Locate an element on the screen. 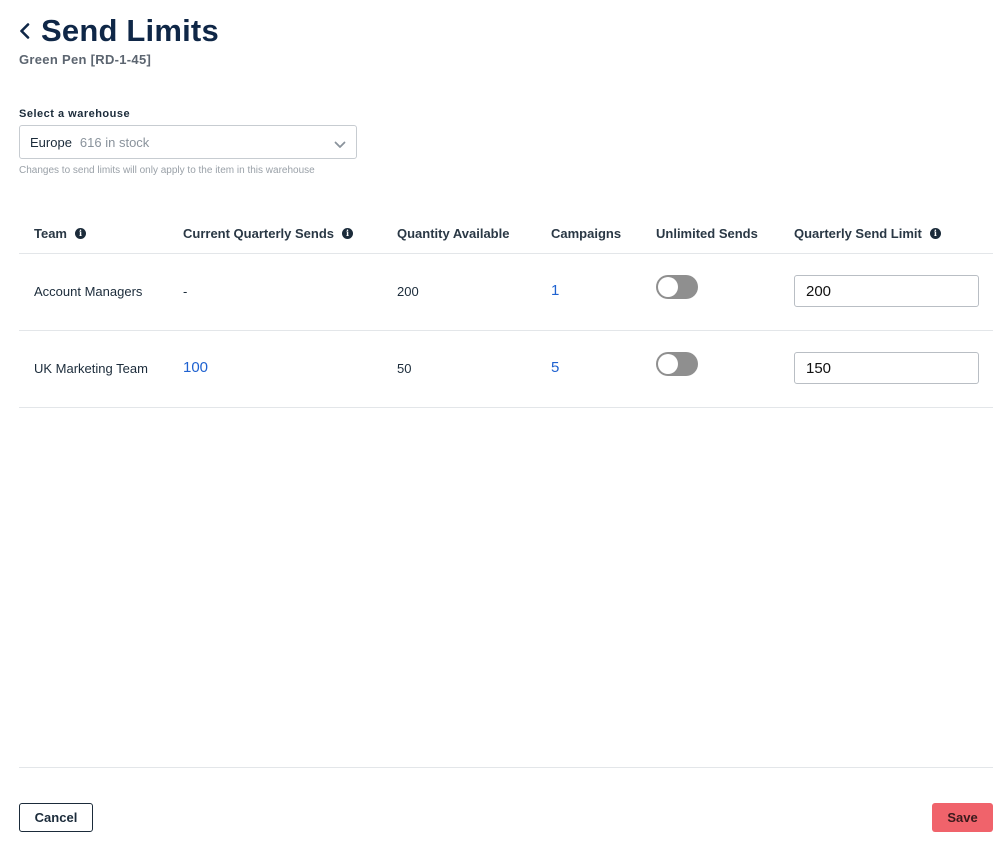  quantity-available: 50 is located at coordinates (404, 368).